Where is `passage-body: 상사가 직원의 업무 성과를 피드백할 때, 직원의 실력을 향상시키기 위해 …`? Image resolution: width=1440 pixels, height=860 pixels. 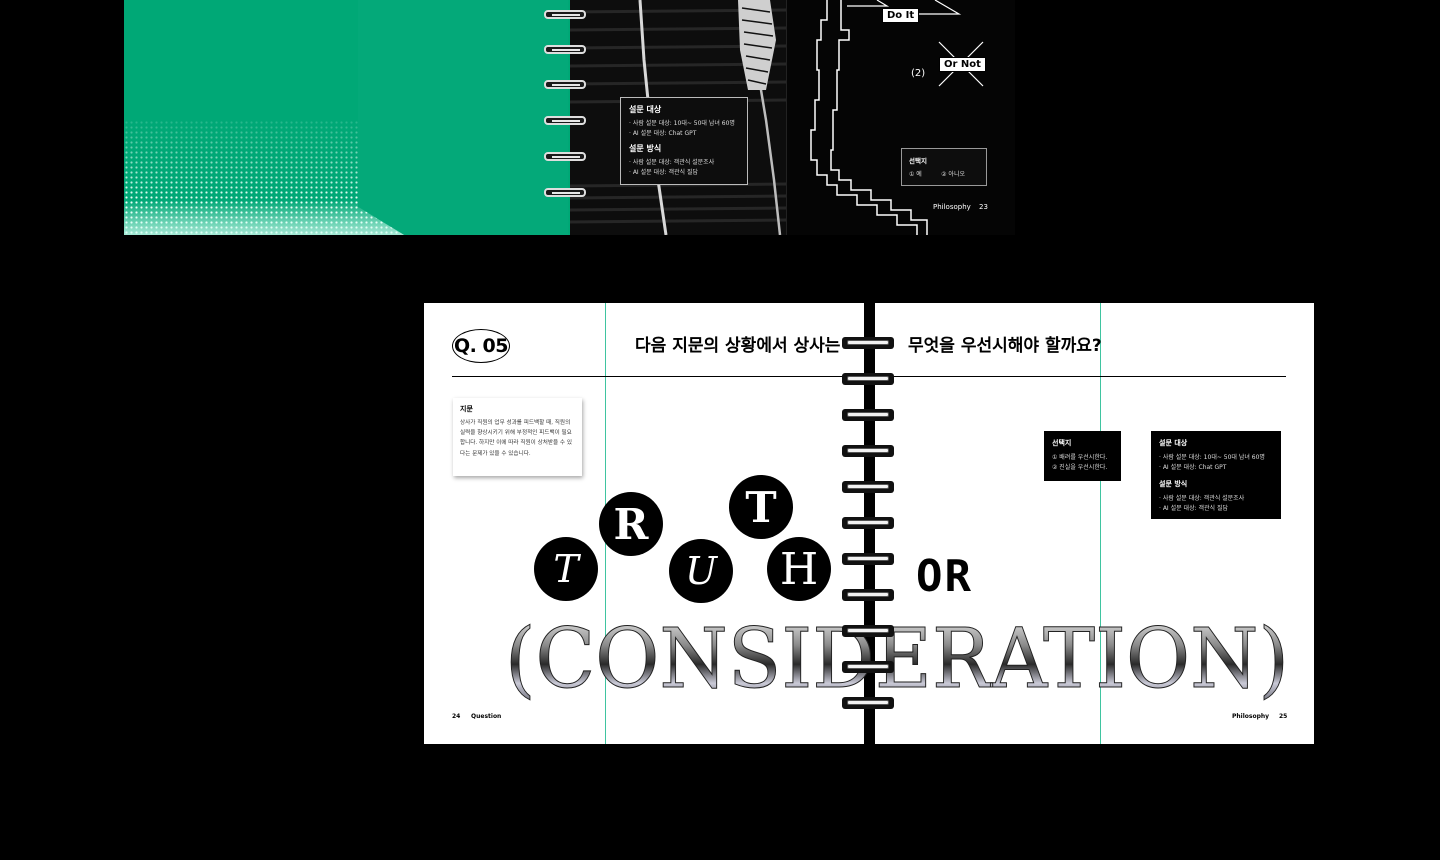
passage-body: 상사가 직원의 업무 성과를 피드백할 때, 직원의 실력을 향상시키기 위해 … is located at coordinates (516, 438).